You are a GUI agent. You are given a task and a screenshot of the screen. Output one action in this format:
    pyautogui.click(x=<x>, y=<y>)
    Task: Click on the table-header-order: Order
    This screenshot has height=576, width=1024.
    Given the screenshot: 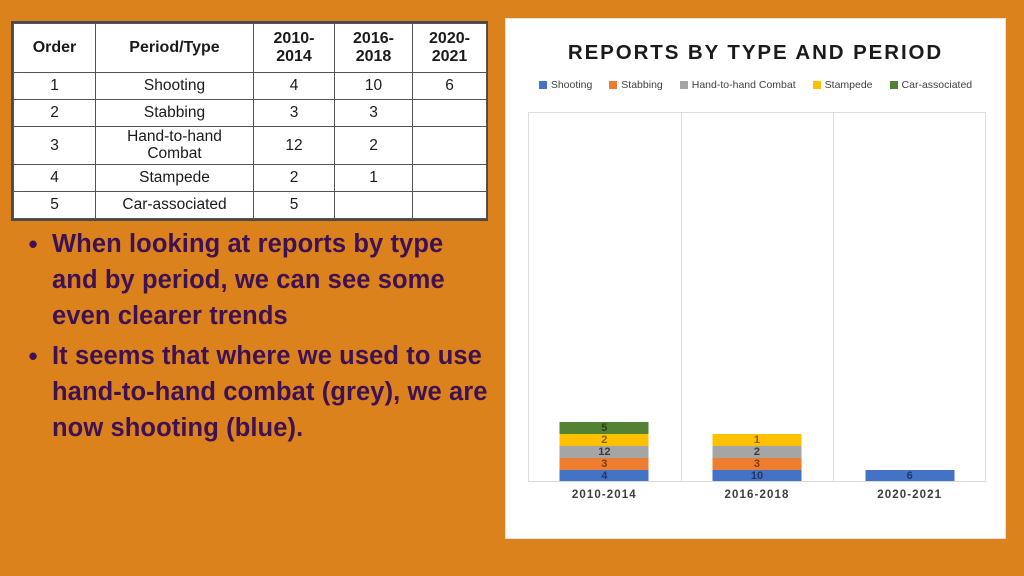 What is the action you would take?
    pyautogui.click(x=54, y=48)
    